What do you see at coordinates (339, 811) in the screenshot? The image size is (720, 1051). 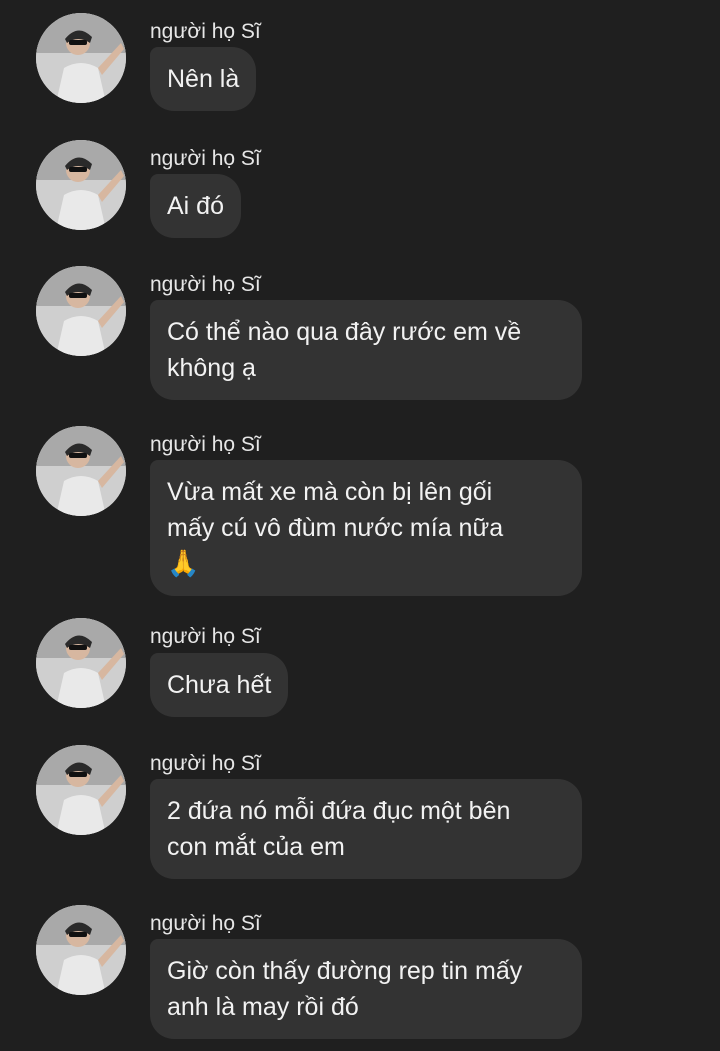 I see `message-text: 2 đứa nó mỗi đứa đục một bên` at bounding box center [339, 811].